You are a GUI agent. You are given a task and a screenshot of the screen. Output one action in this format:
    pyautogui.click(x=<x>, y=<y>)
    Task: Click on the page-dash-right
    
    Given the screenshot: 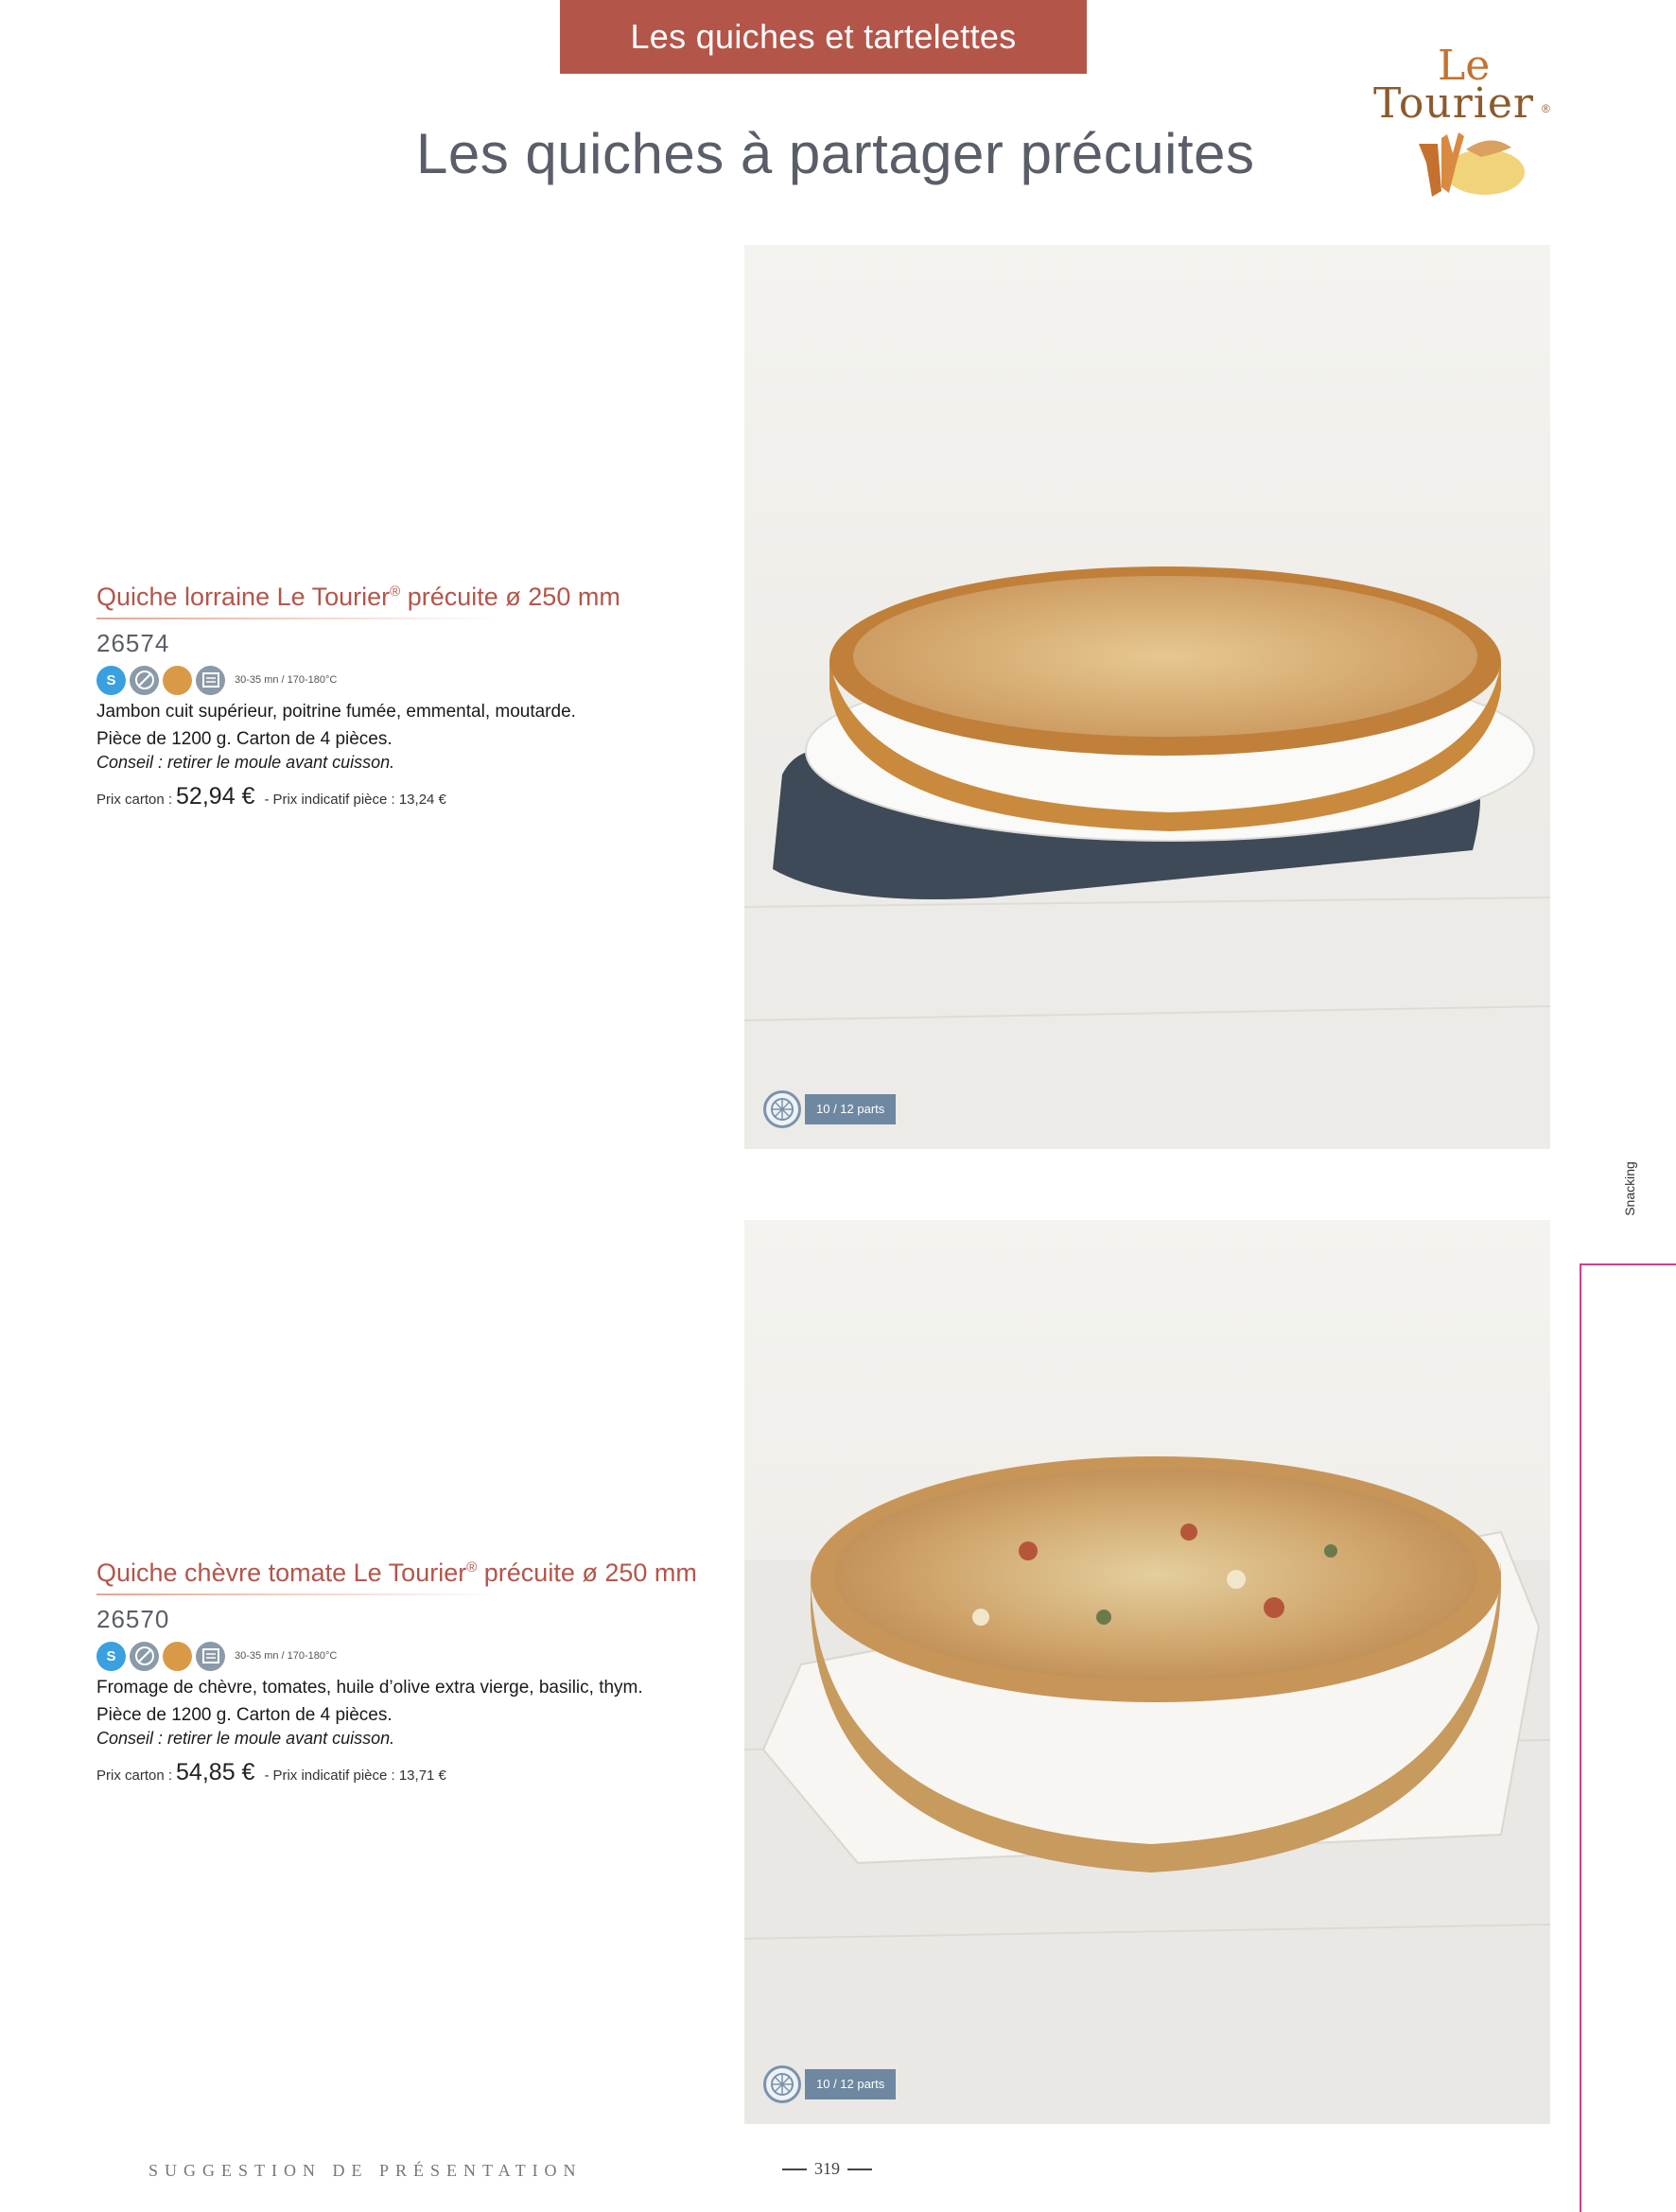 What is the action you would take?
    pyautogui.click(x=860, y=2169)
    